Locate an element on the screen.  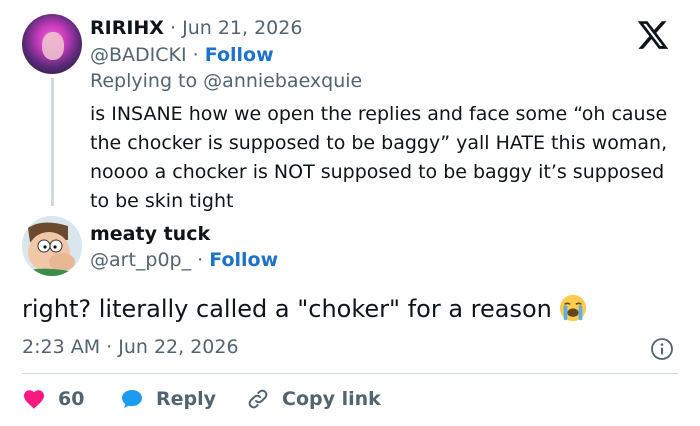
cartoon-avatar-icon is located at coordinates (52, 246).